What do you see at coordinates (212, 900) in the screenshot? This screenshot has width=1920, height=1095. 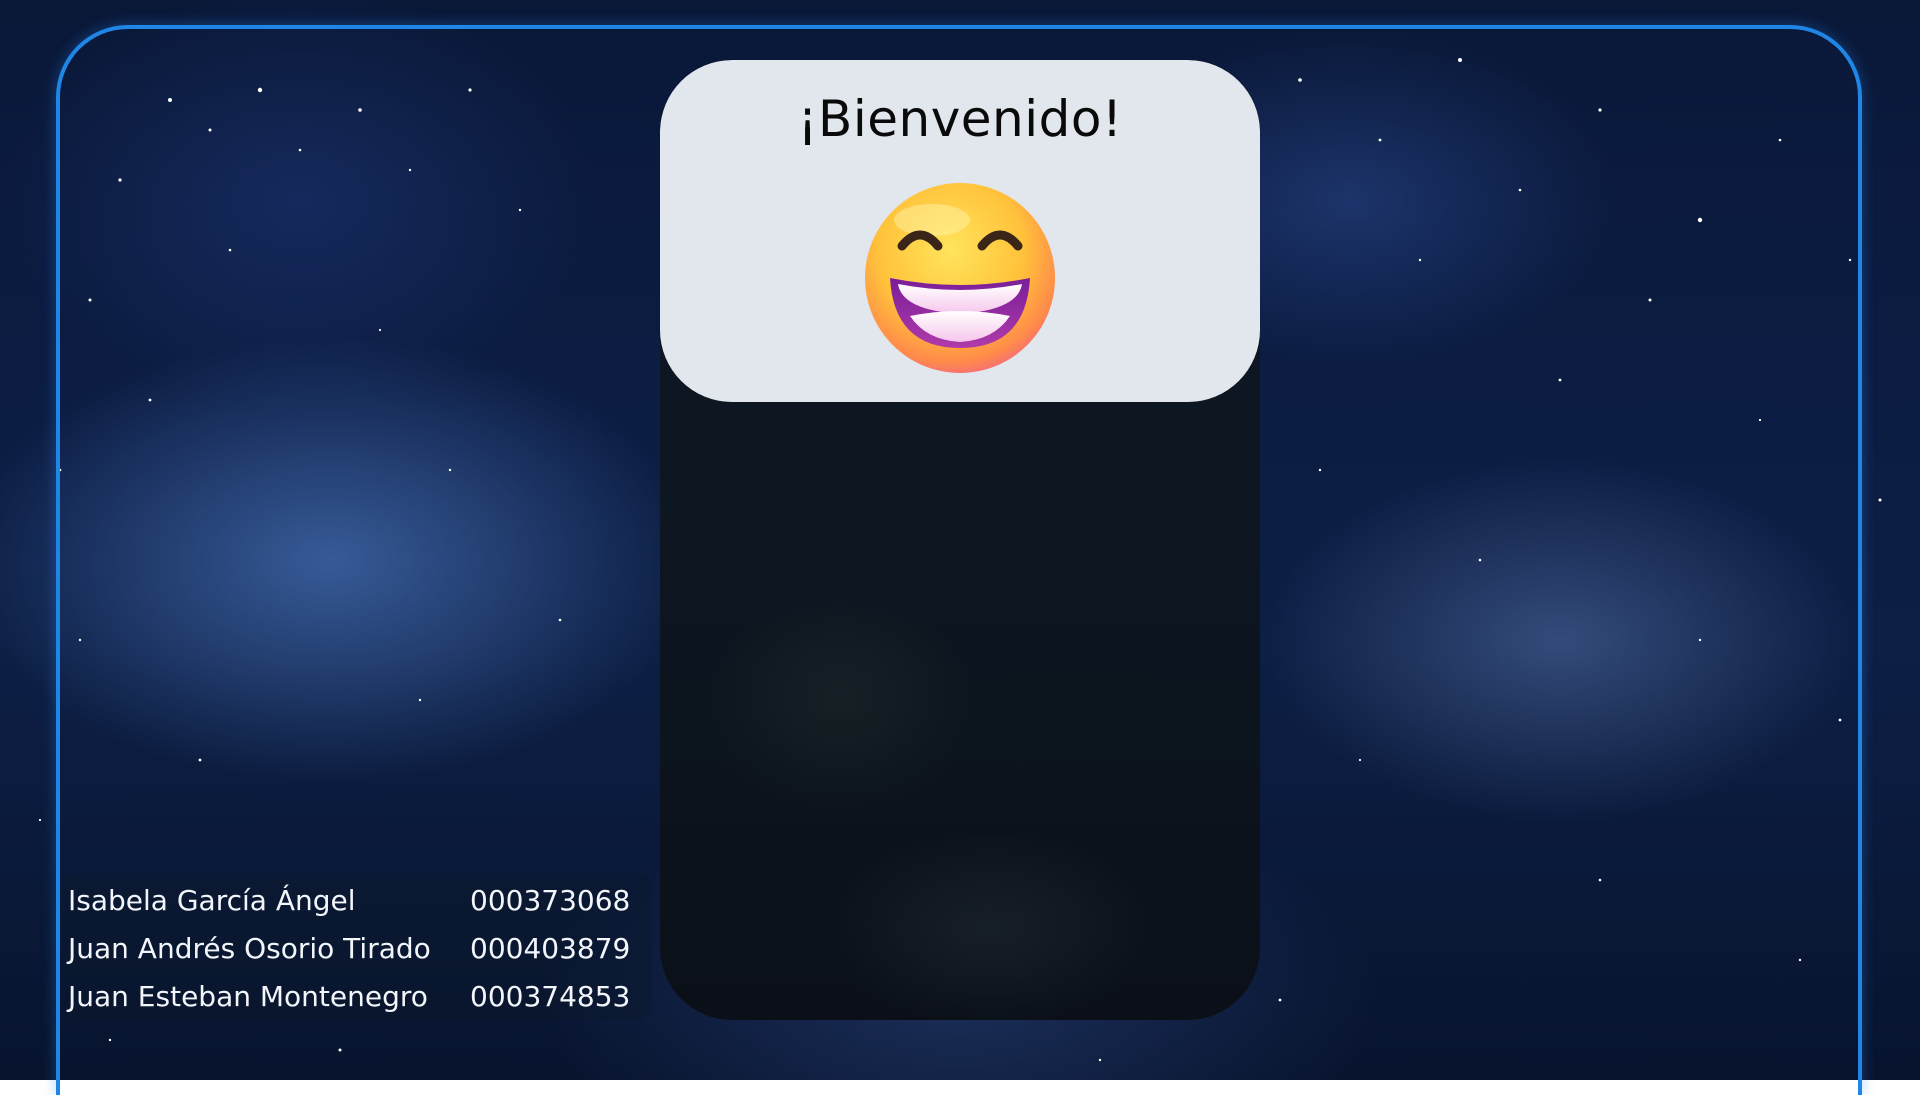 I see `credit-name: Isabela García Ángel` at bounding box center [212, 900].